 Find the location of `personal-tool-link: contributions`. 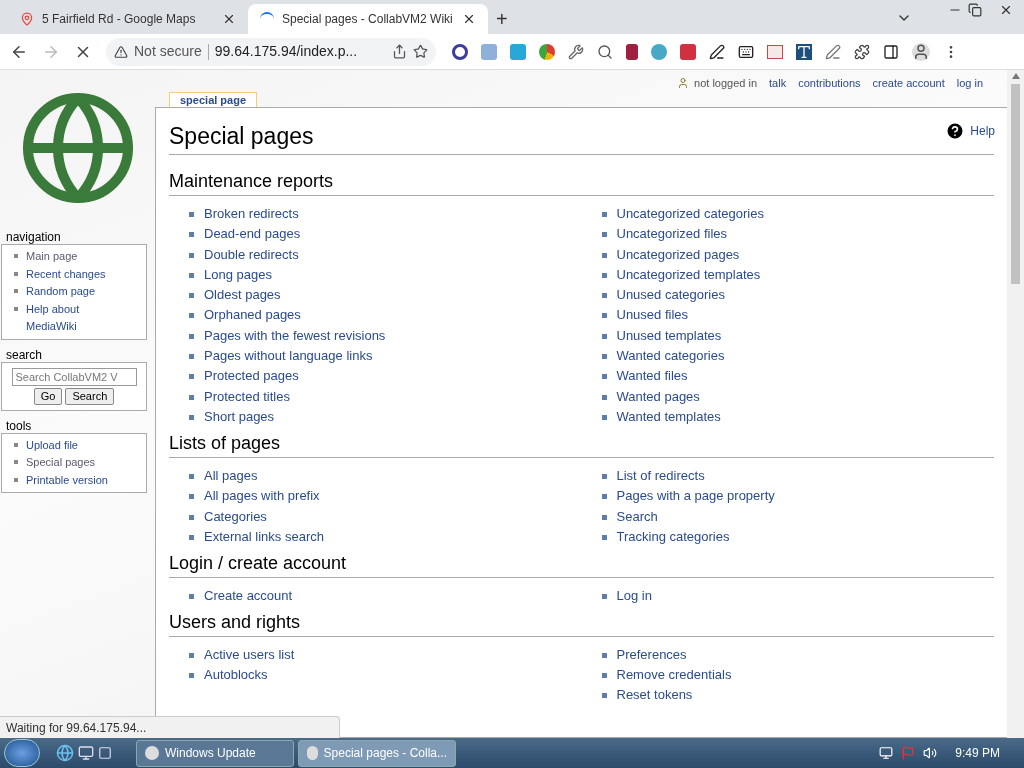

personal-tool-link: contributions is located at coordinates (829, 83).